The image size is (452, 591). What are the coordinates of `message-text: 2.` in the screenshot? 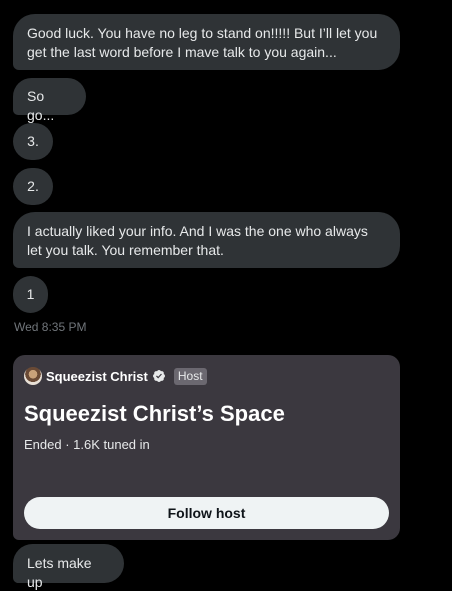 It's located at (33, 186).